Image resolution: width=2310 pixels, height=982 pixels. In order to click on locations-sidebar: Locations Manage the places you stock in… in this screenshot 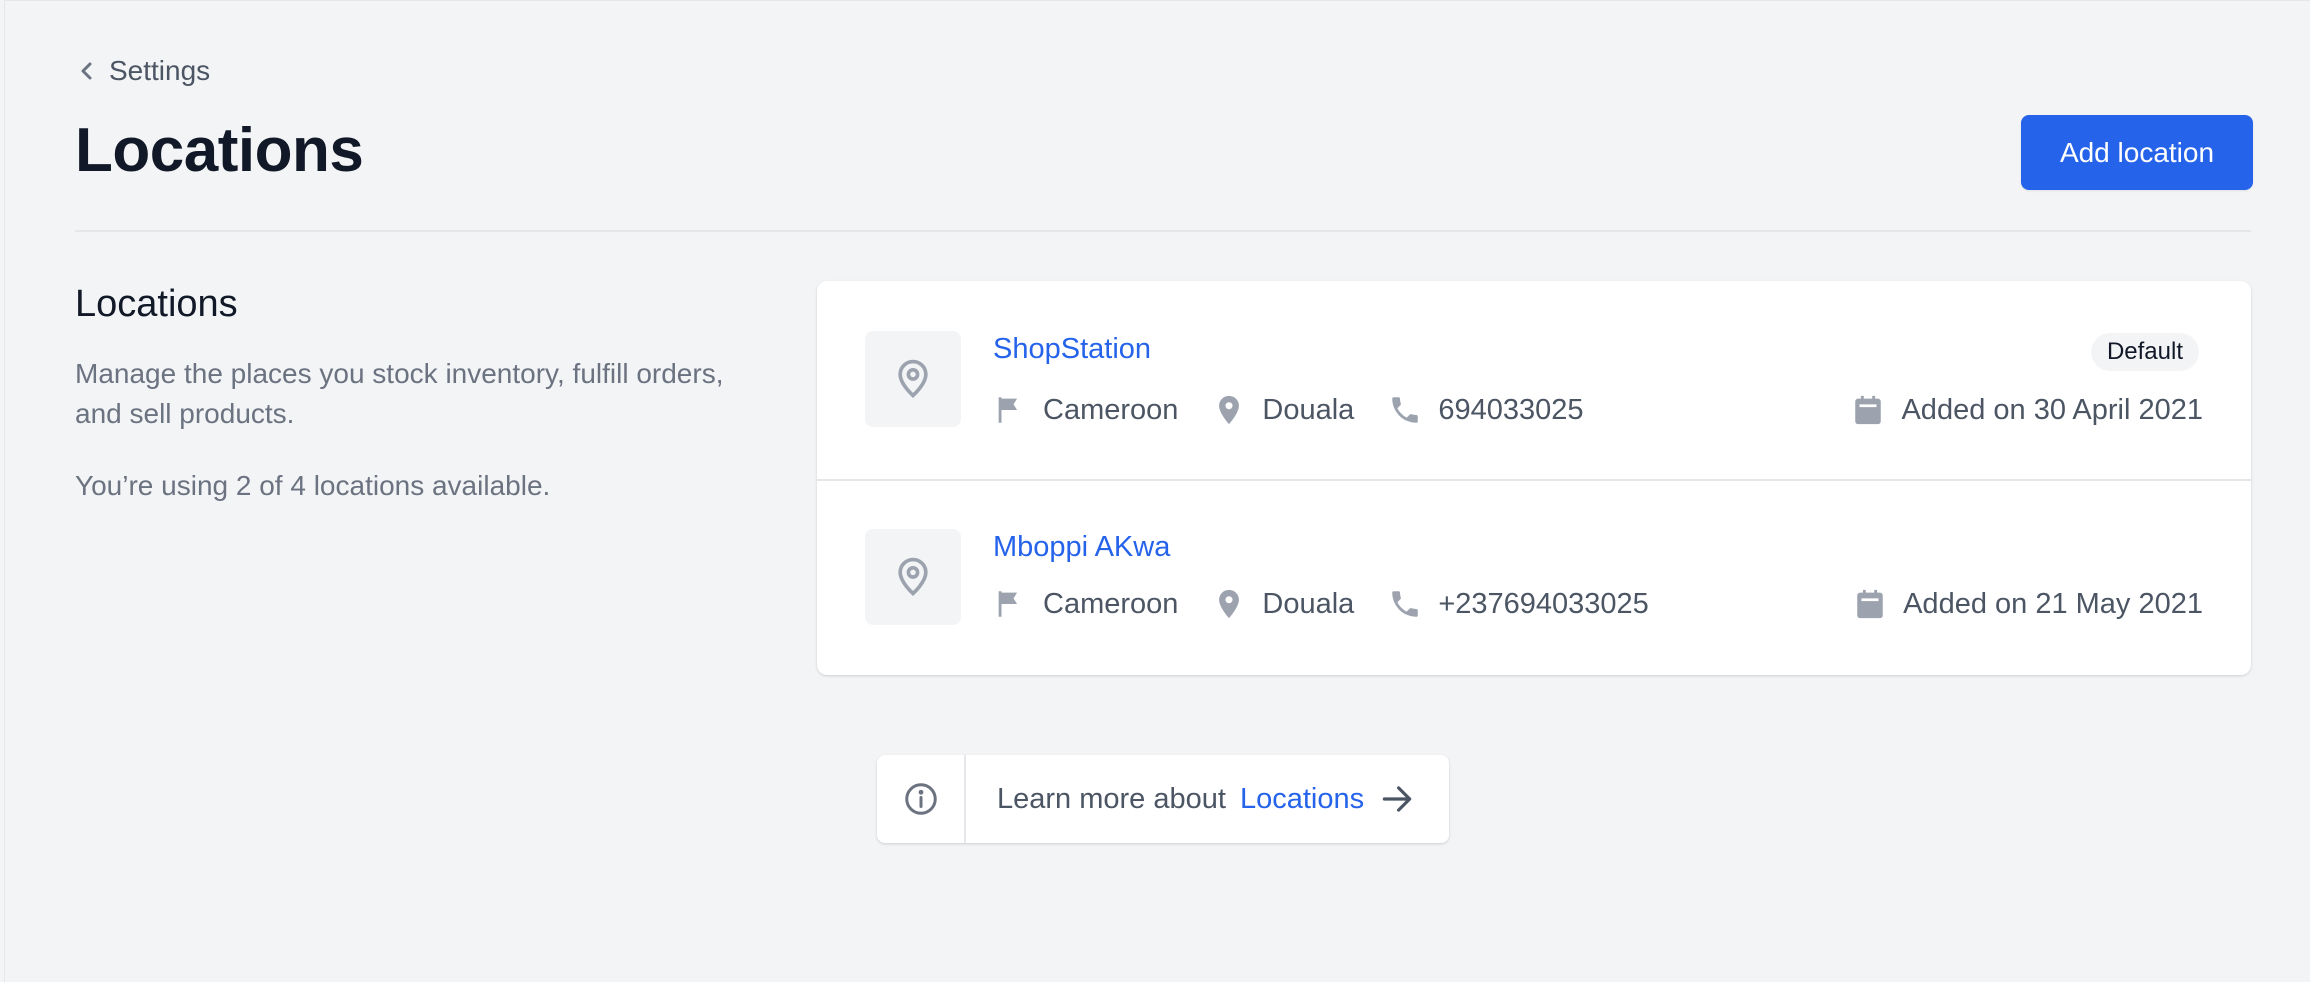, I will do `click(425, 410)`.